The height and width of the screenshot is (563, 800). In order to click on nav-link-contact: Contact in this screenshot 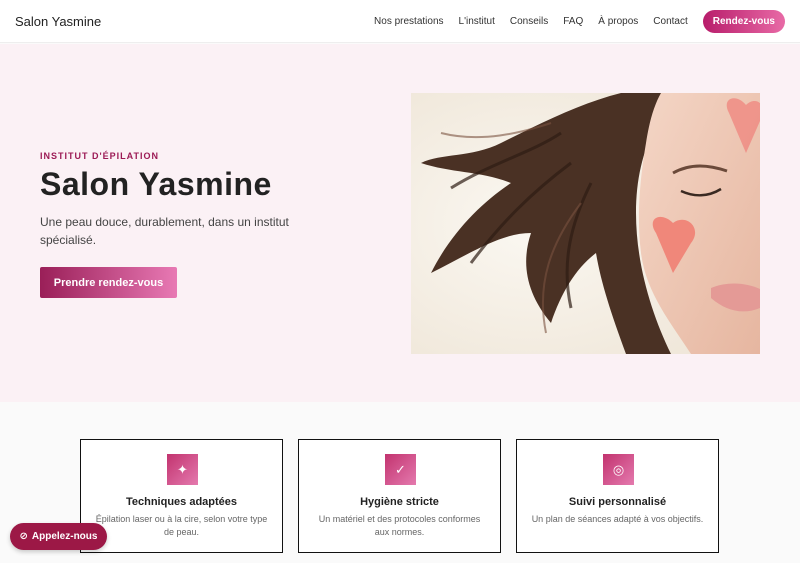, I will do `click(670, 21)`.